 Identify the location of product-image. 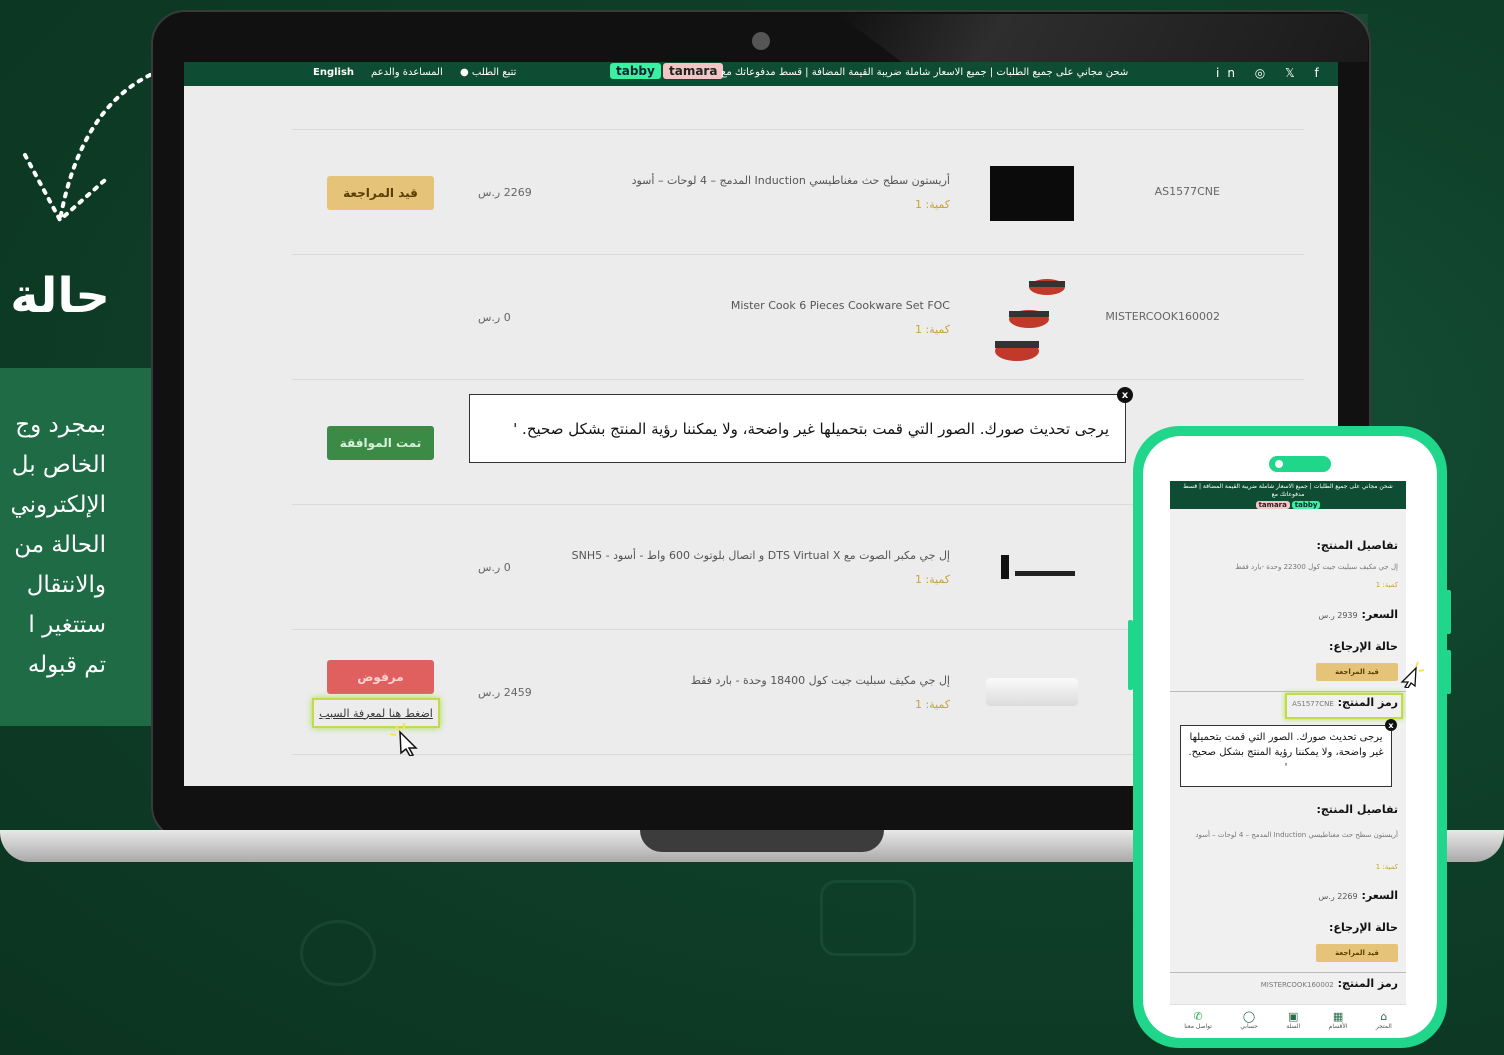
(1032, 193).